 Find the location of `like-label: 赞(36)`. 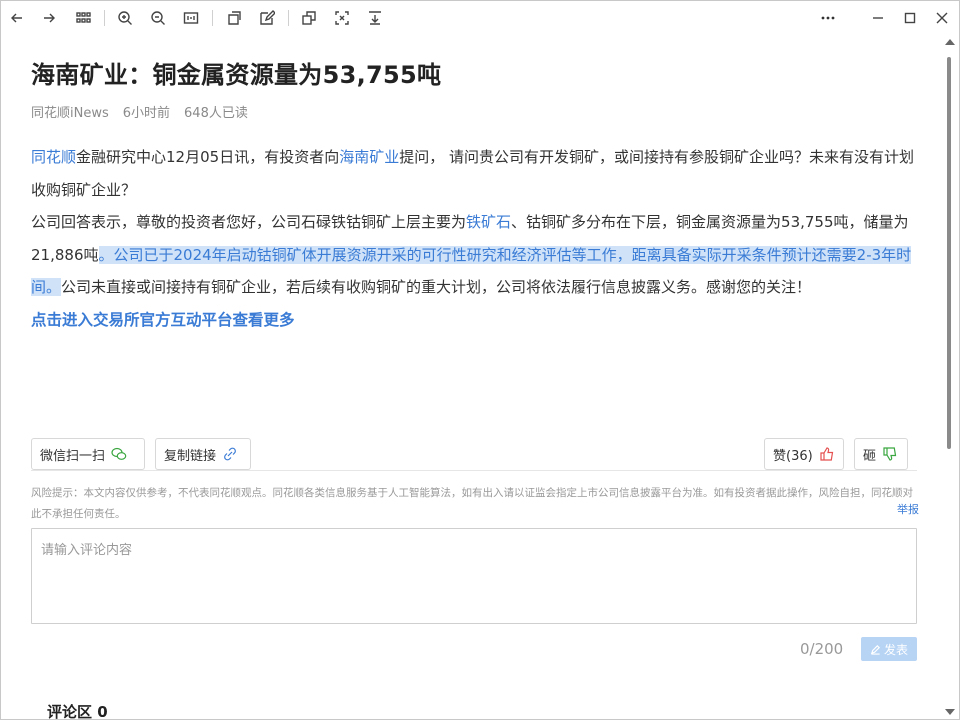

like-label: 赞(36) is located at coordinates (793, 456).